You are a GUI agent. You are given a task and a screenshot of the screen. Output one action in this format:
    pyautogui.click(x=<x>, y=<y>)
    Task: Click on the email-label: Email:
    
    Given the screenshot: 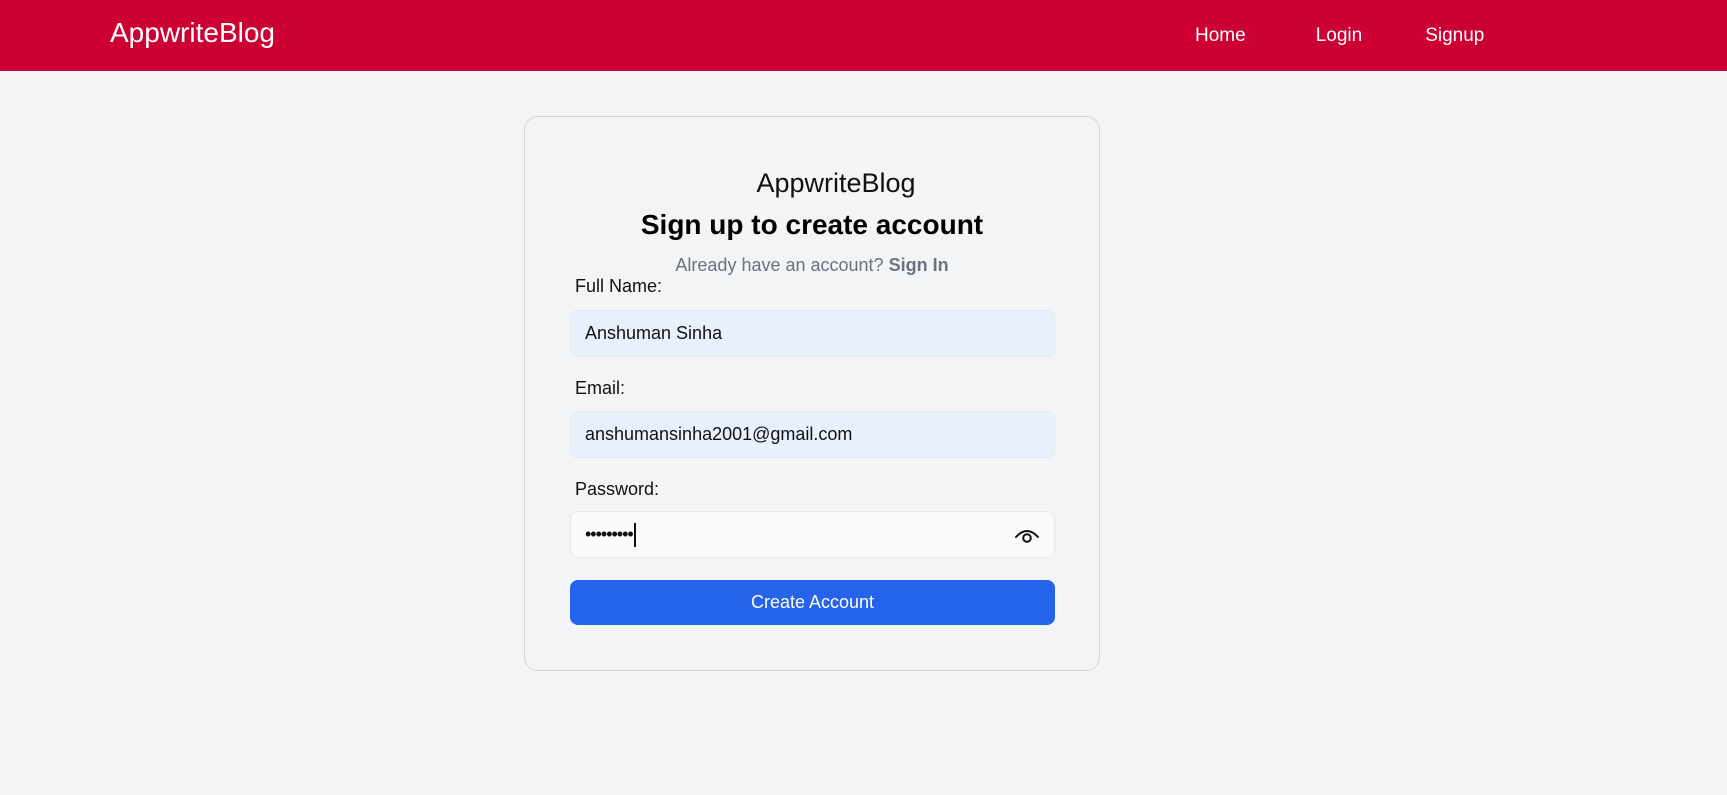 What is the action you would take?
    pyautogui.click(x=600, y=388)
    